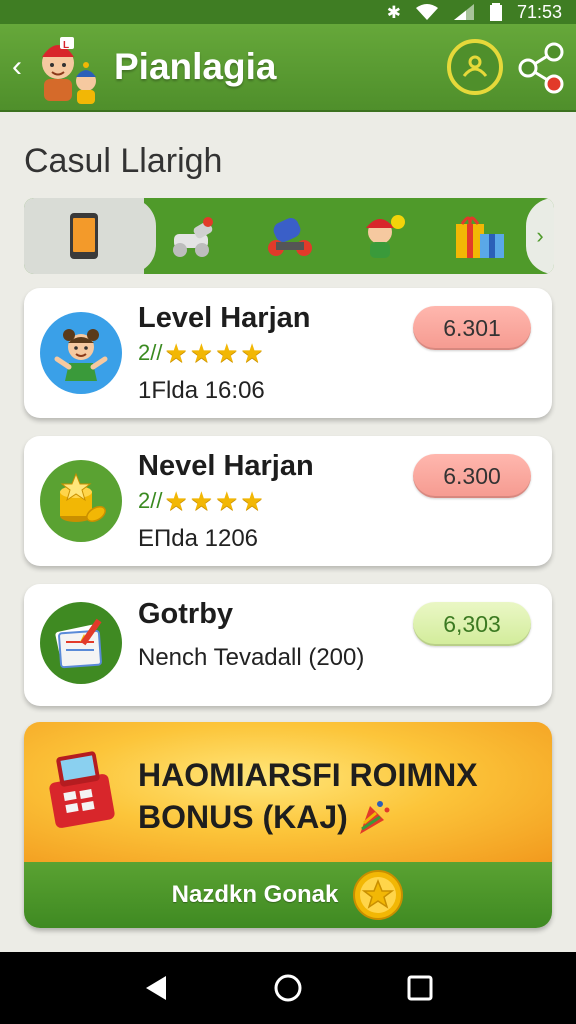 Image resolution: width=576 pixels, height=1024 pixels. I want to click on game-card-2: Nevel Harjan 2// ★ ★ ★ ★ ЕПda 1206 6.300, so click(288, 501).